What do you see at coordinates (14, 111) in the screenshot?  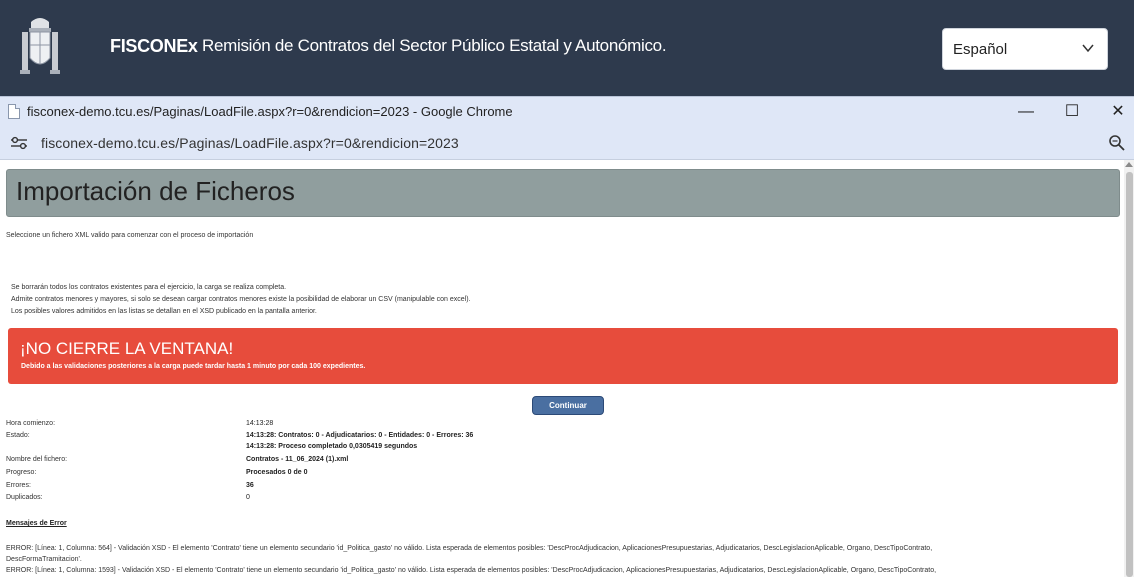 I see `page-icon` at bounding box center [14, 111].